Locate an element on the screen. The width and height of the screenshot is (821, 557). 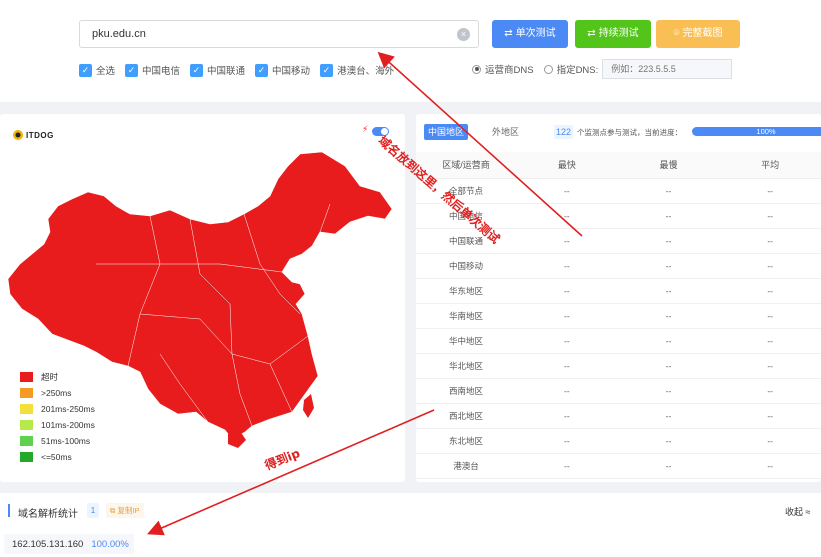
table-row: 中国移动 -- -- -- is located at coordinates (618, 266).